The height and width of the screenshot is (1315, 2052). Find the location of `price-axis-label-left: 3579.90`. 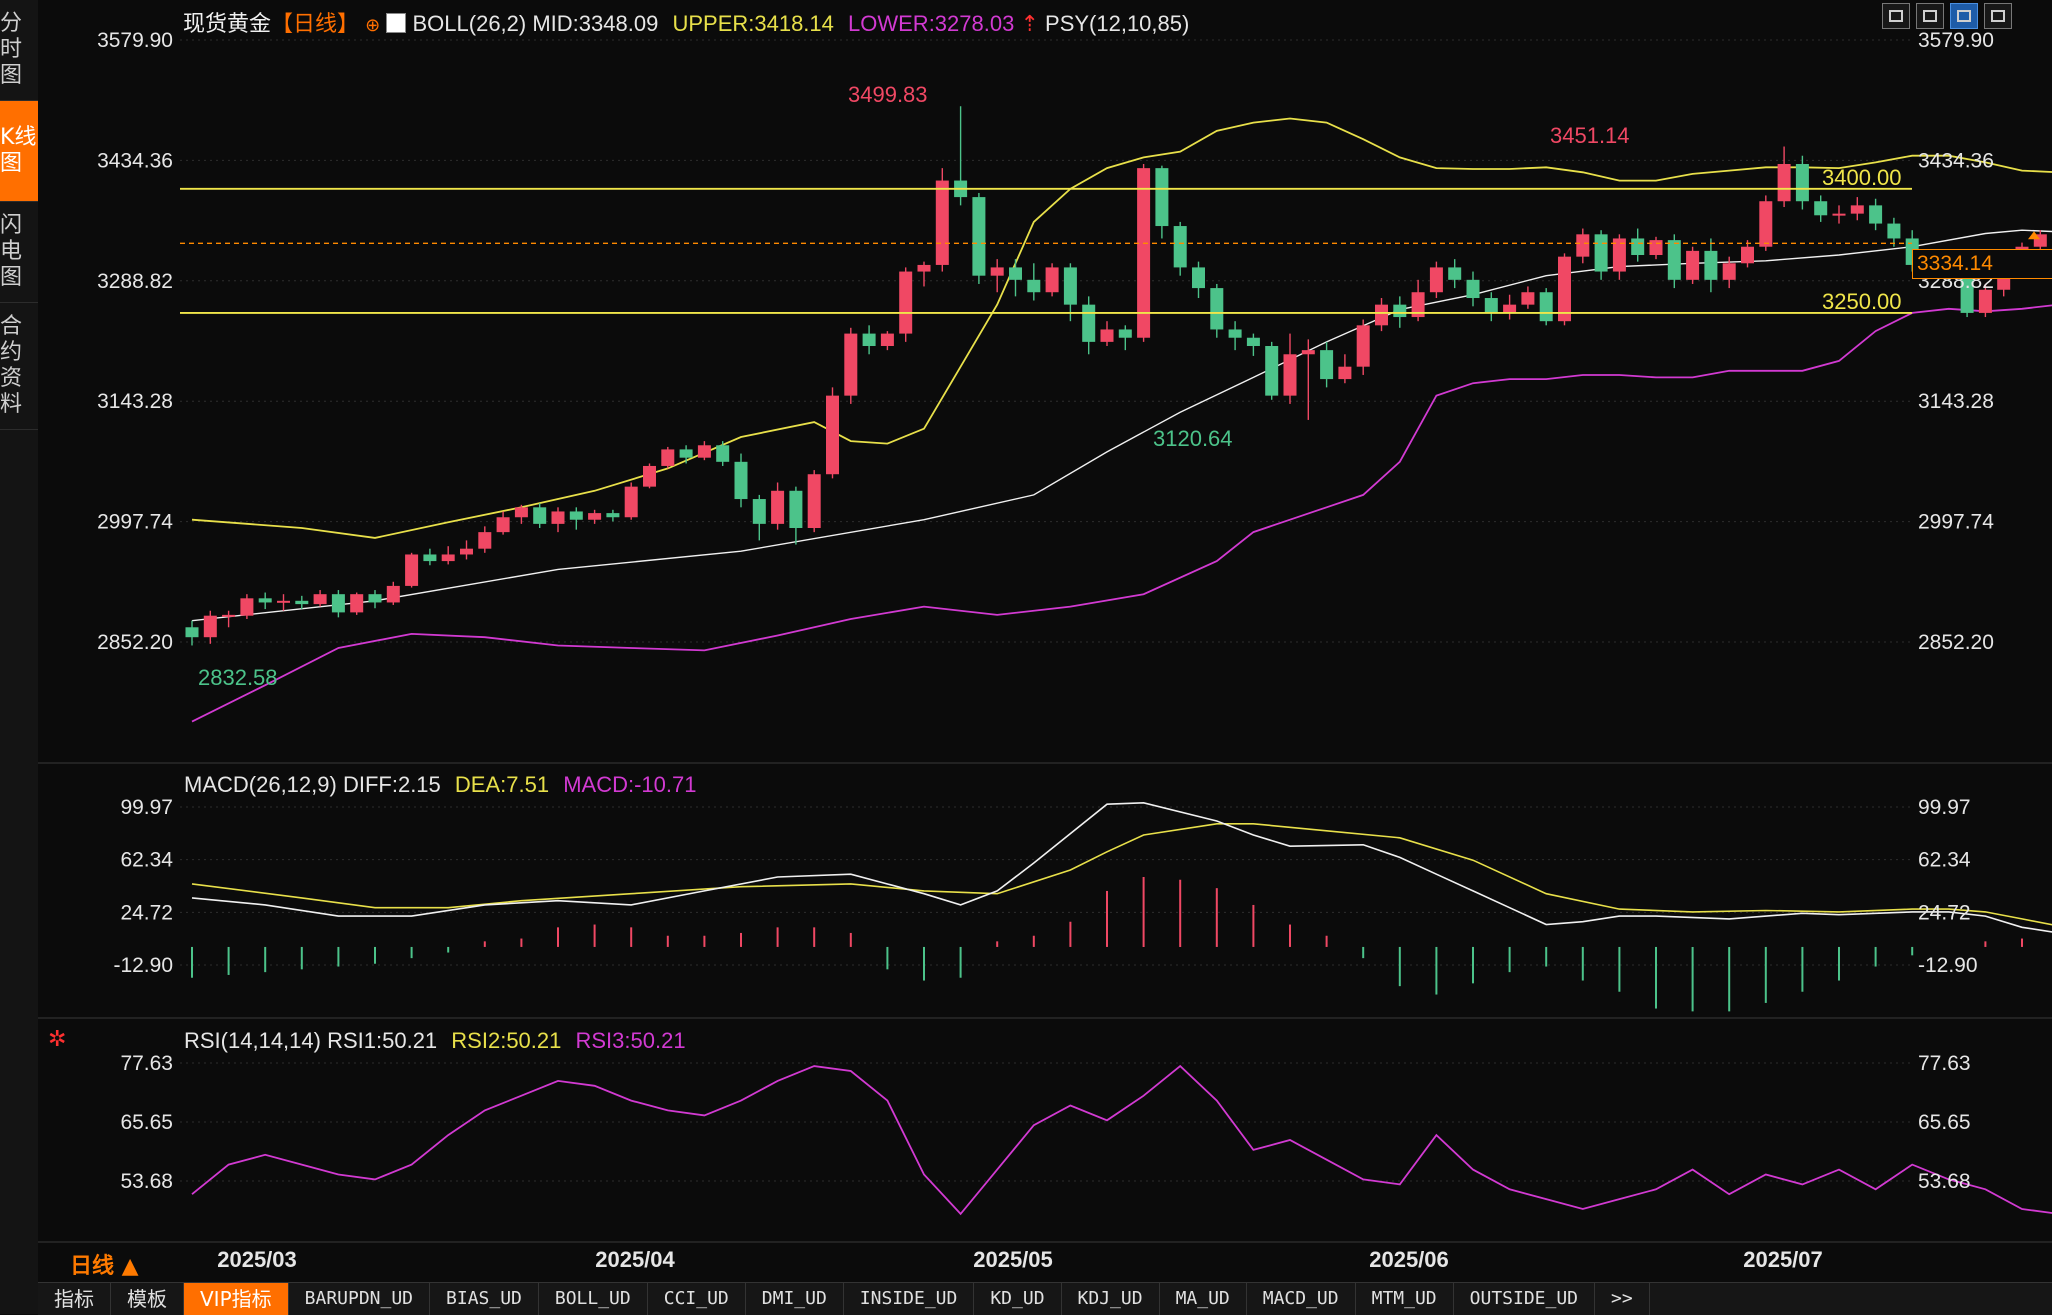

price-axis-label-left: 3579.90 is located at coordinates (135, 40).